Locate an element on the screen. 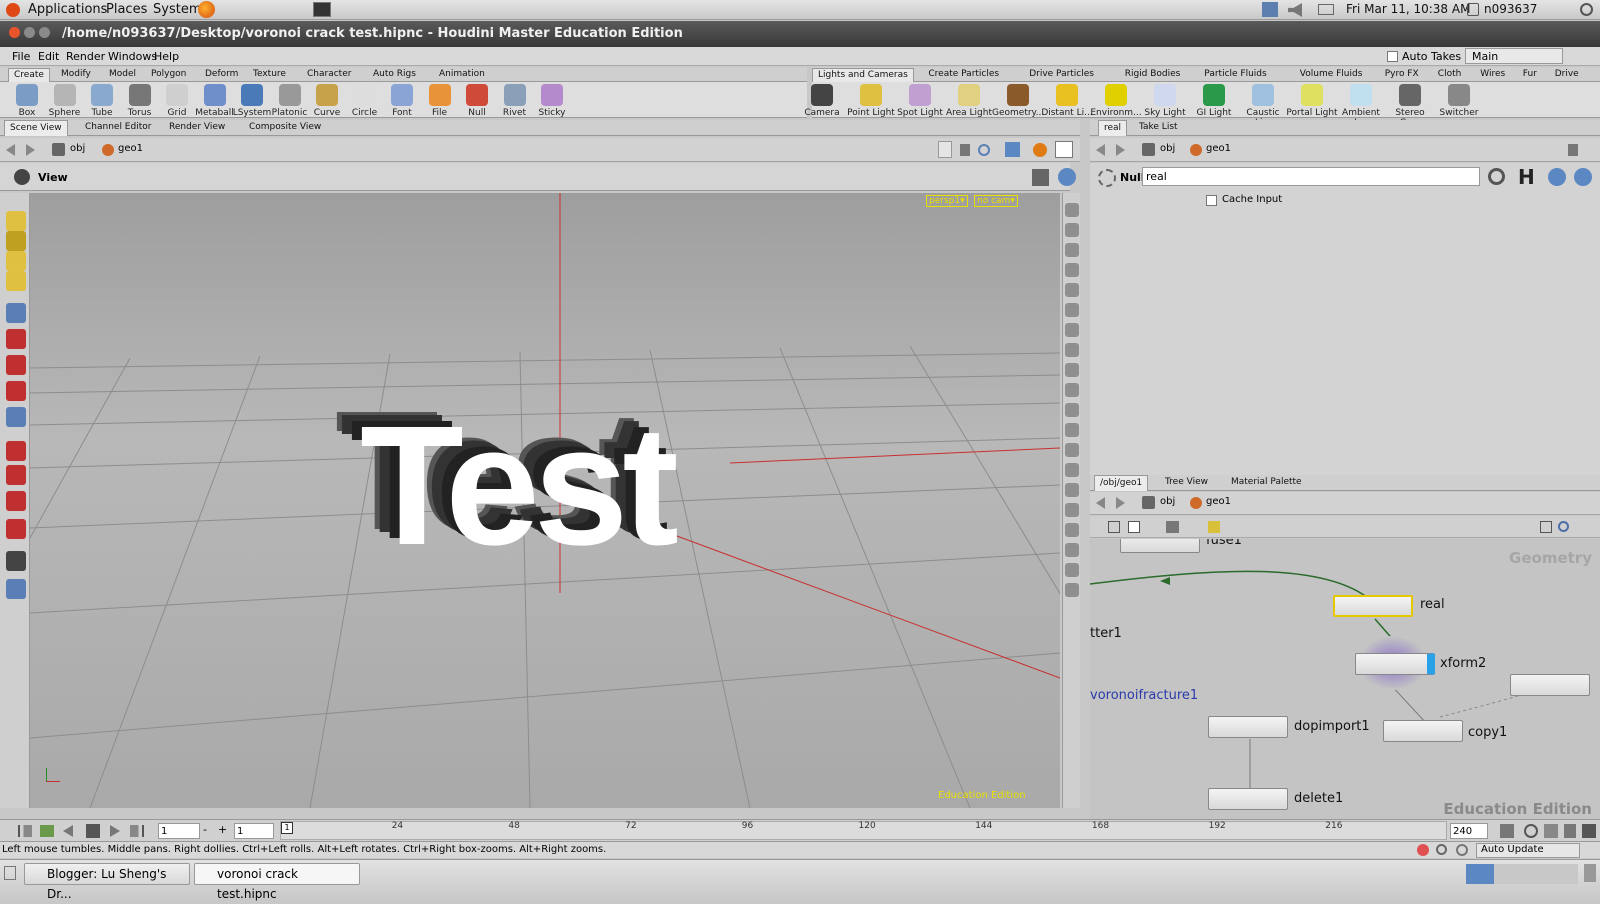 The height and width of the screenshot is (904, 1600). thumbnail-icon is located at coordinates (1172, 527).